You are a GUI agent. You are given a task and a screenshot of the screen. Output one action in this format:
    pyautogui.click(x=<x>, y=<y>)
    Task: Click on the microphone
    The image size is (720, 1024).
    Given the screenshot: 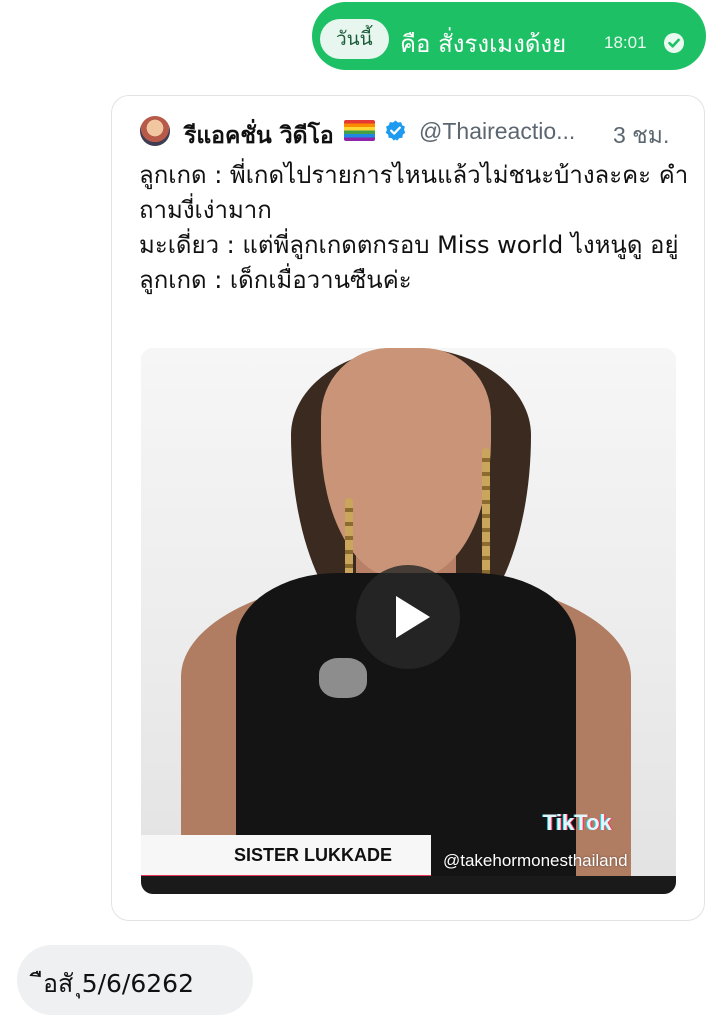 What is the action you would take?
    pyautogui.click(x=343, y=678)
    